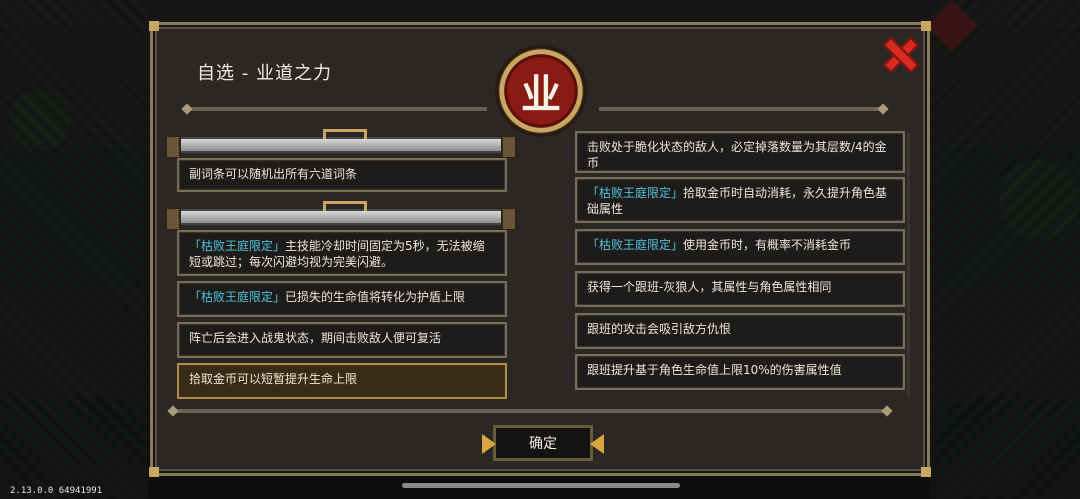  What do you see at coordinates (74, 249) in the screenshot?
I see `background-left-ornament` at bounding box center [74, 249].